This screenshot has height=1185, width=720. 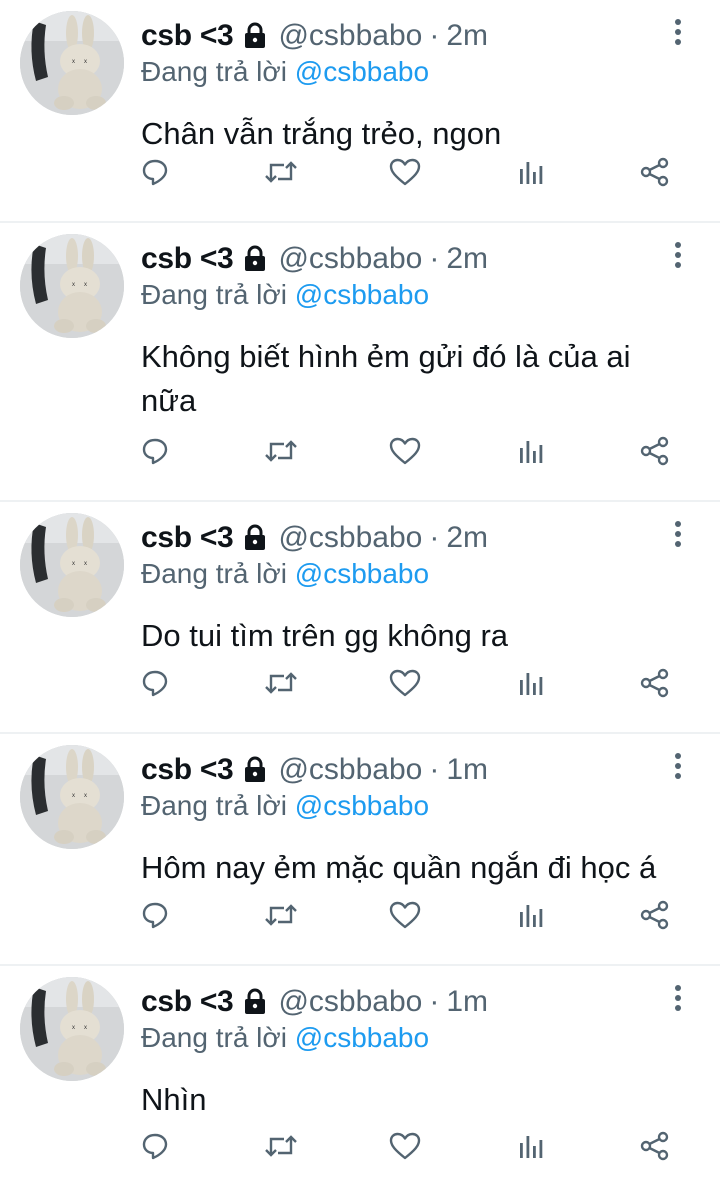 I want to click on reply-icon, so click(x=155, y=915).